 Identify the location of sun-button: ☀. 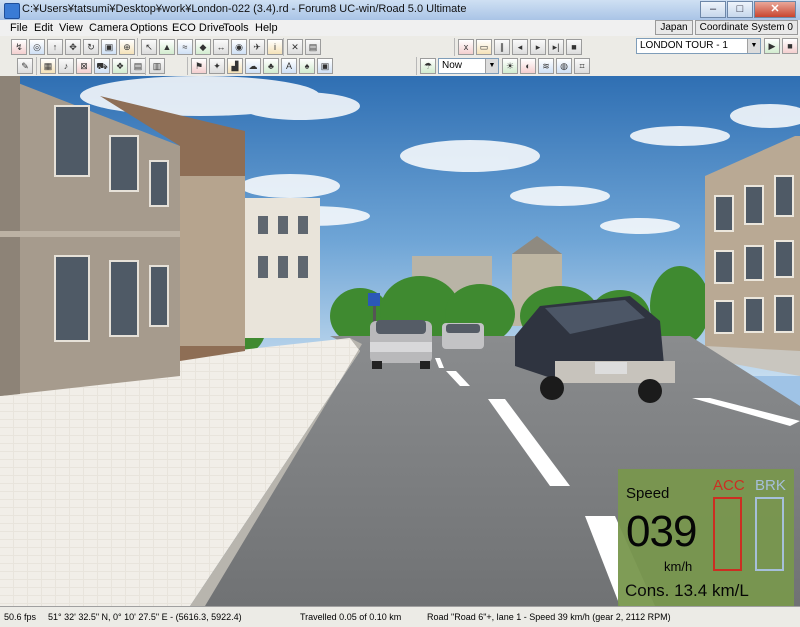
(510, 66).